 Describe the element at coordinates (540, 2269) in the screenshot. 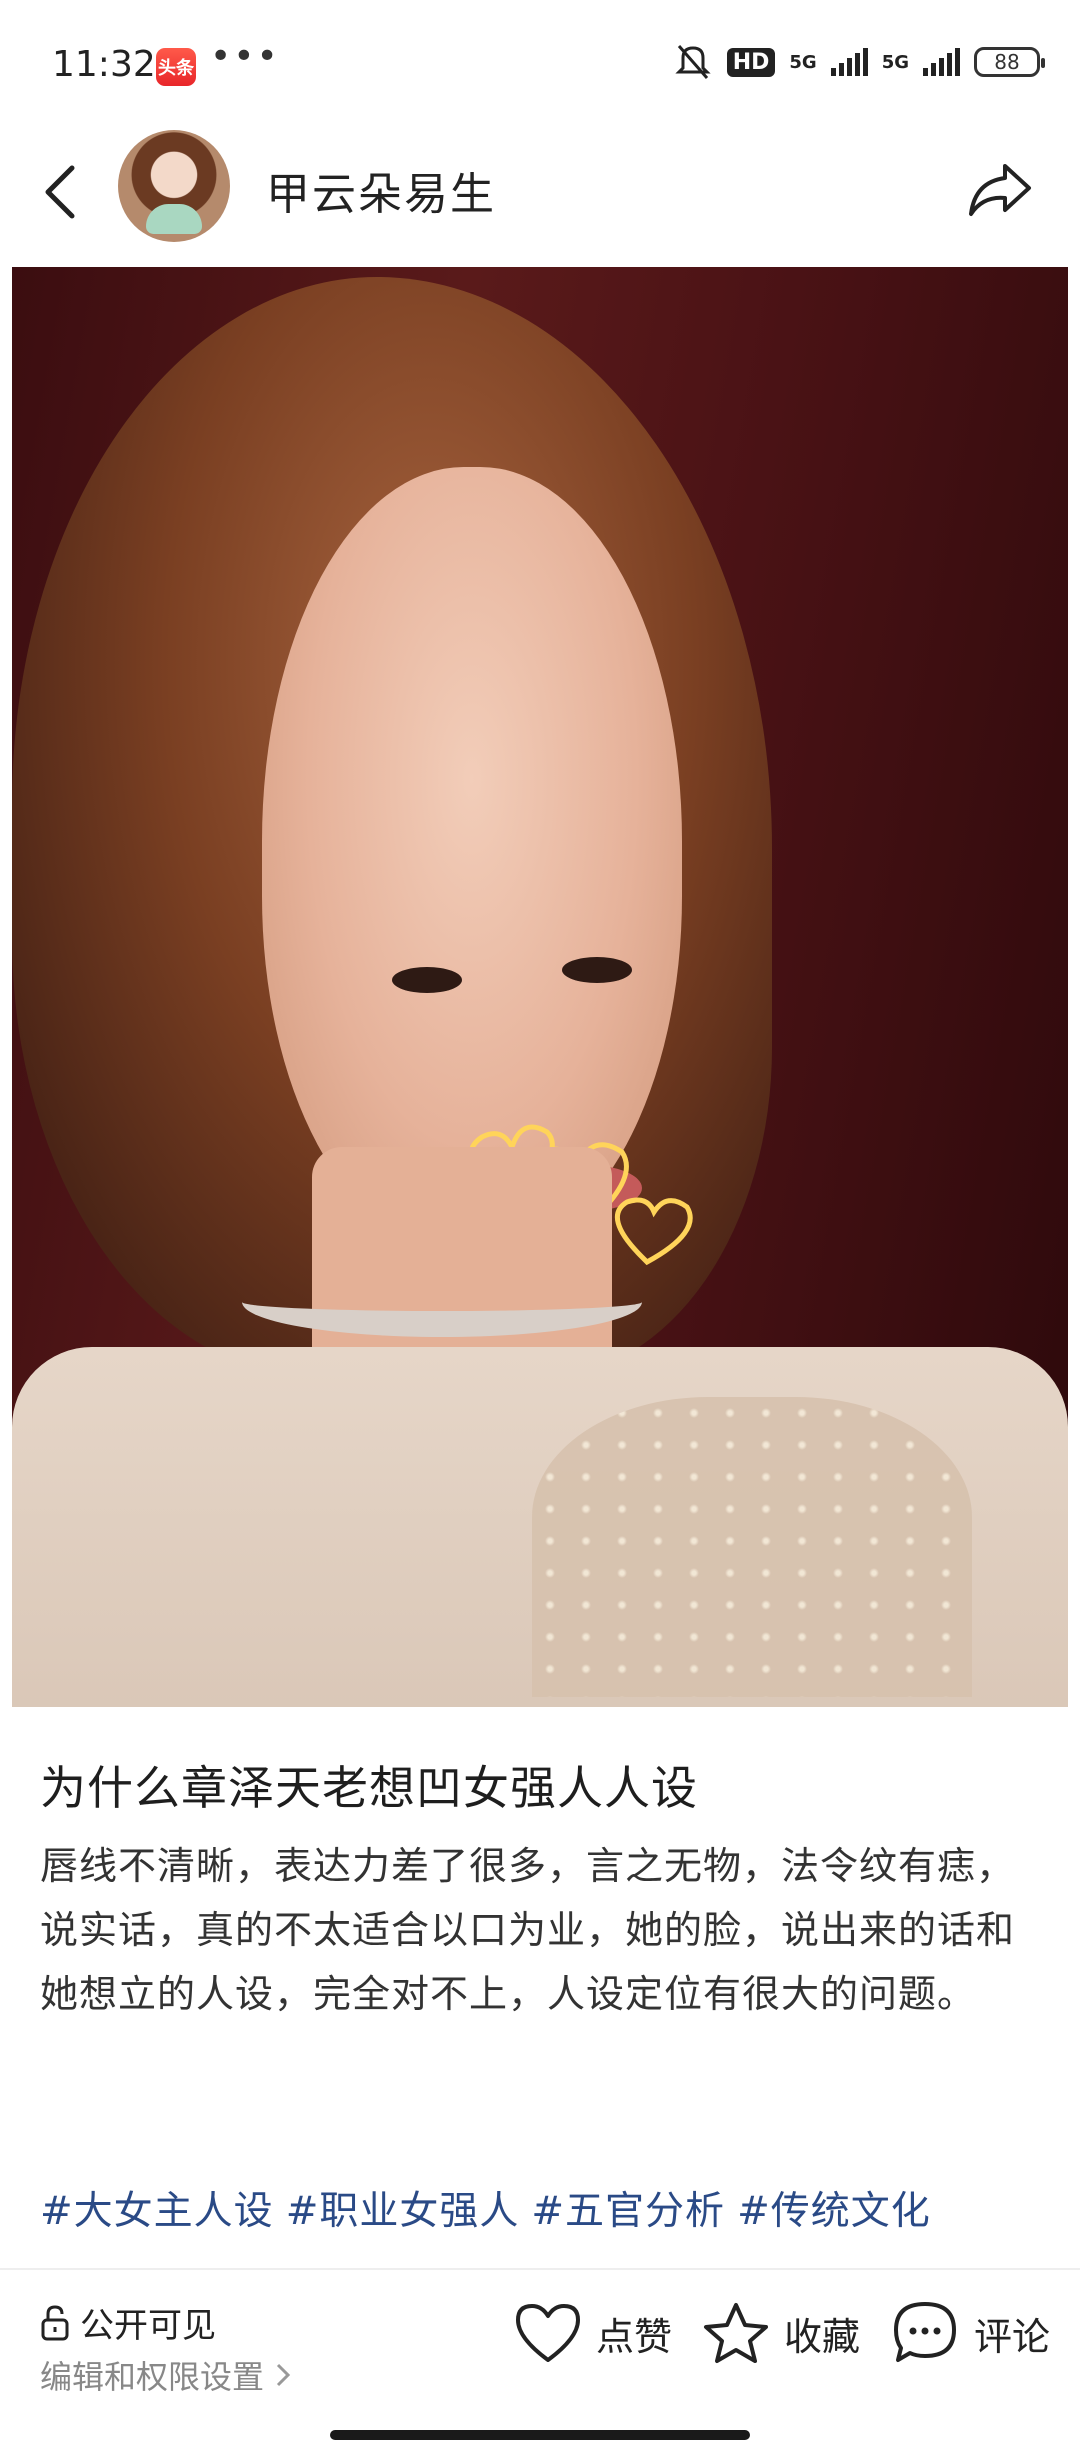

I see `bottom-divider` at that location.